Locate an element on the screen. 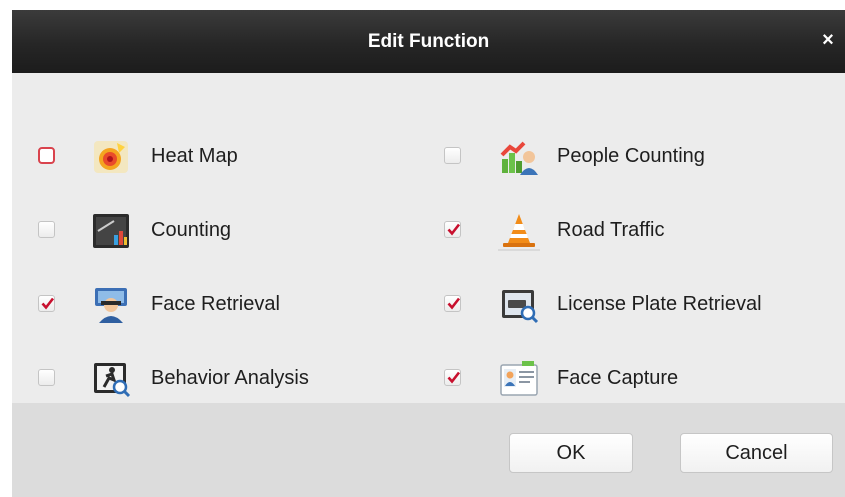 Image resolution: width=845 pixels, height=497 pixels. checkbox-road-traffic is located at coordinates (452, 229).